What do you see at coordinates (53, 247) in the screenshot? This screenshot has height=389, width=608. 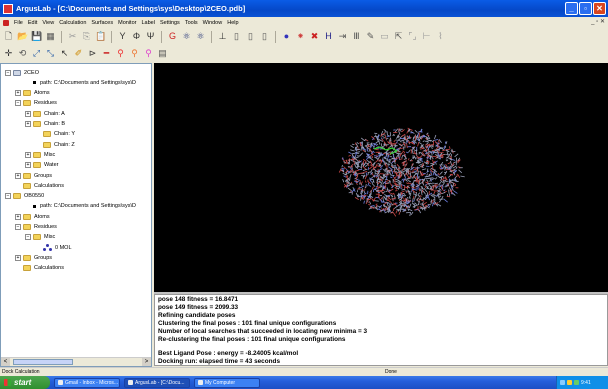 I see `tree-node: 0 MOL` at bounding box center [53, 247].